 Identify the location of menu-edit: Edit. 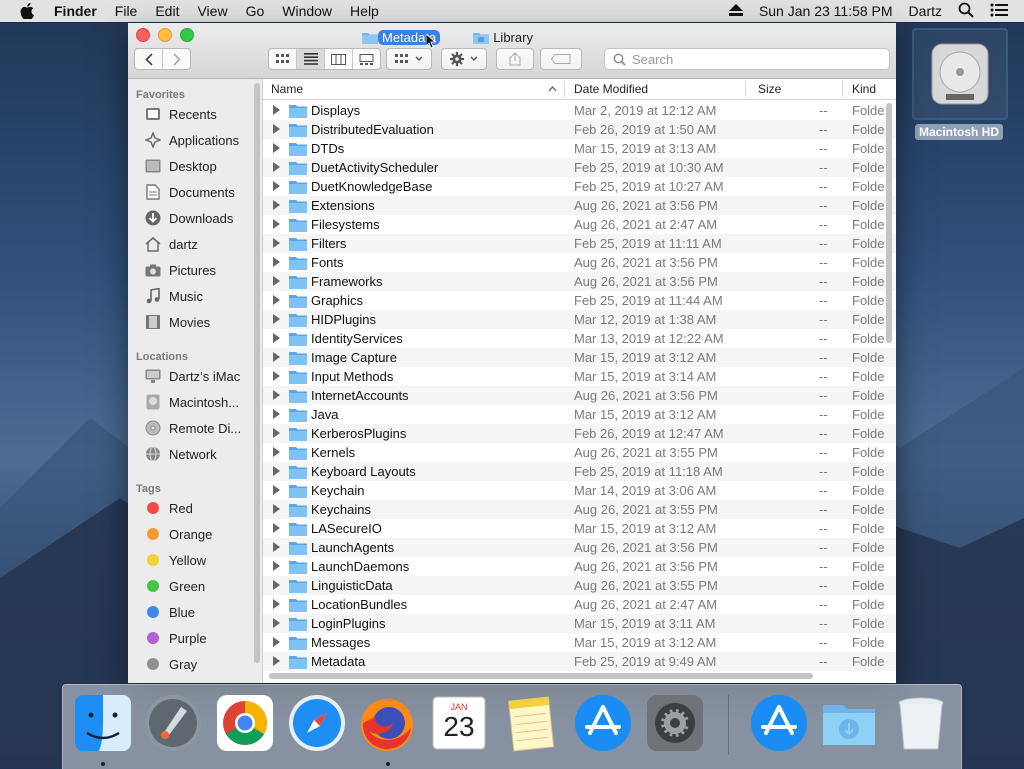
(167, 11).